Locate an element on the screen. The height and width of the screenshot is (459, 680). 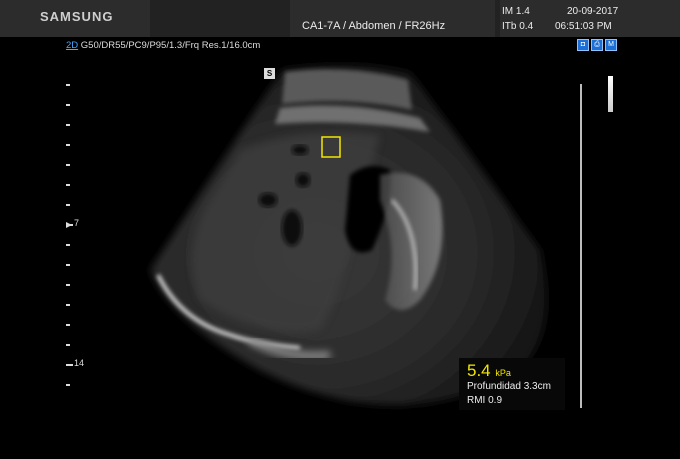
time-scale-bar is located at coordinates (581, 246).